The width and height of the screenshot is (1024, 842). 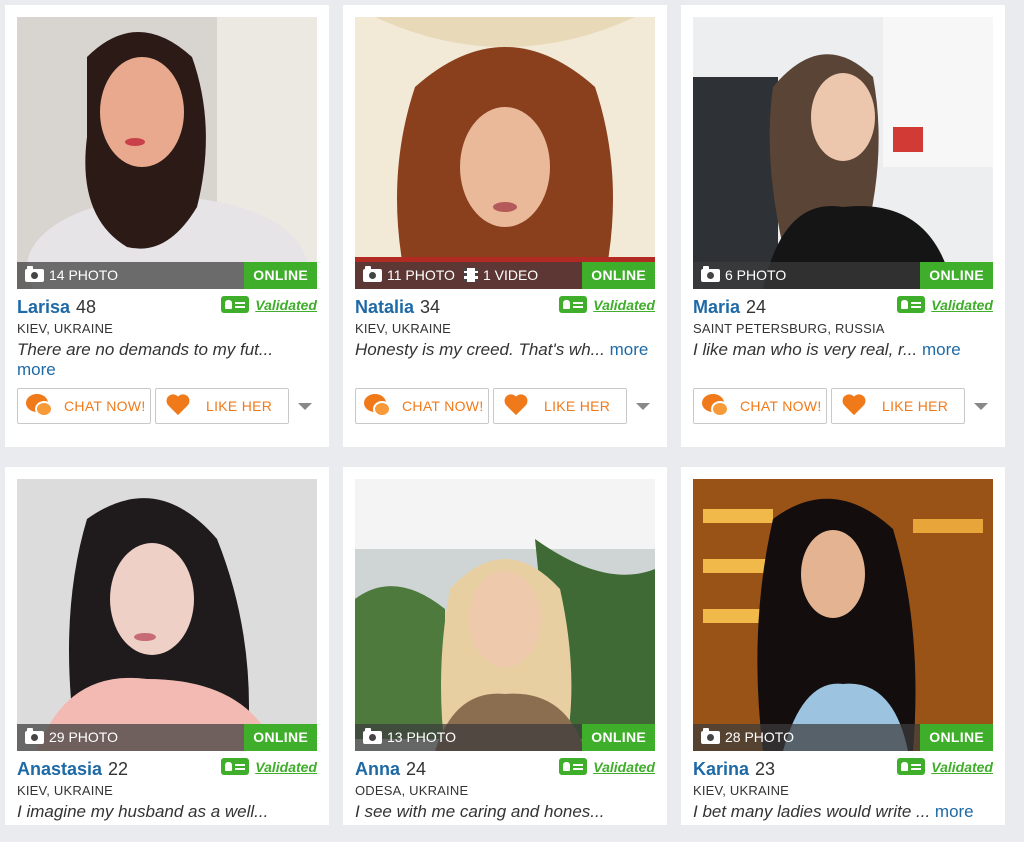 I want to click on profile-photo: 13 PHOTO ONLINE, so click(x=505, y=615).